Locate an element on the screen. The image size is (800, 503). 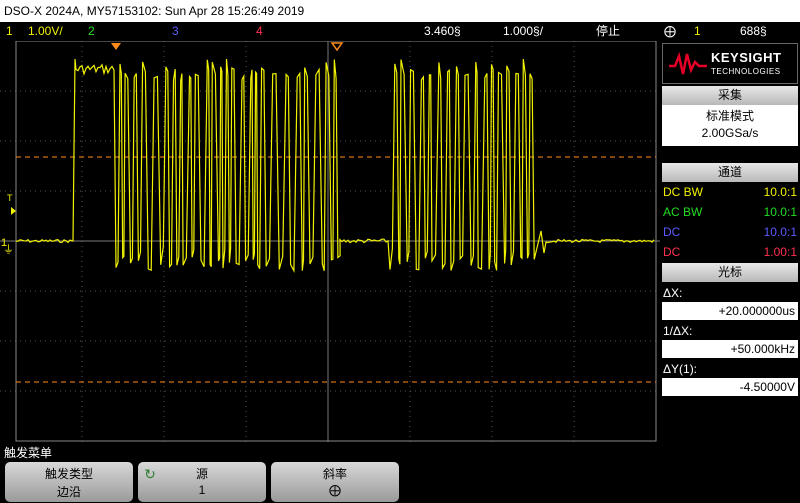
trigger-type-softkey: 触发类型 边沿 is located at coordinates (69, 482).